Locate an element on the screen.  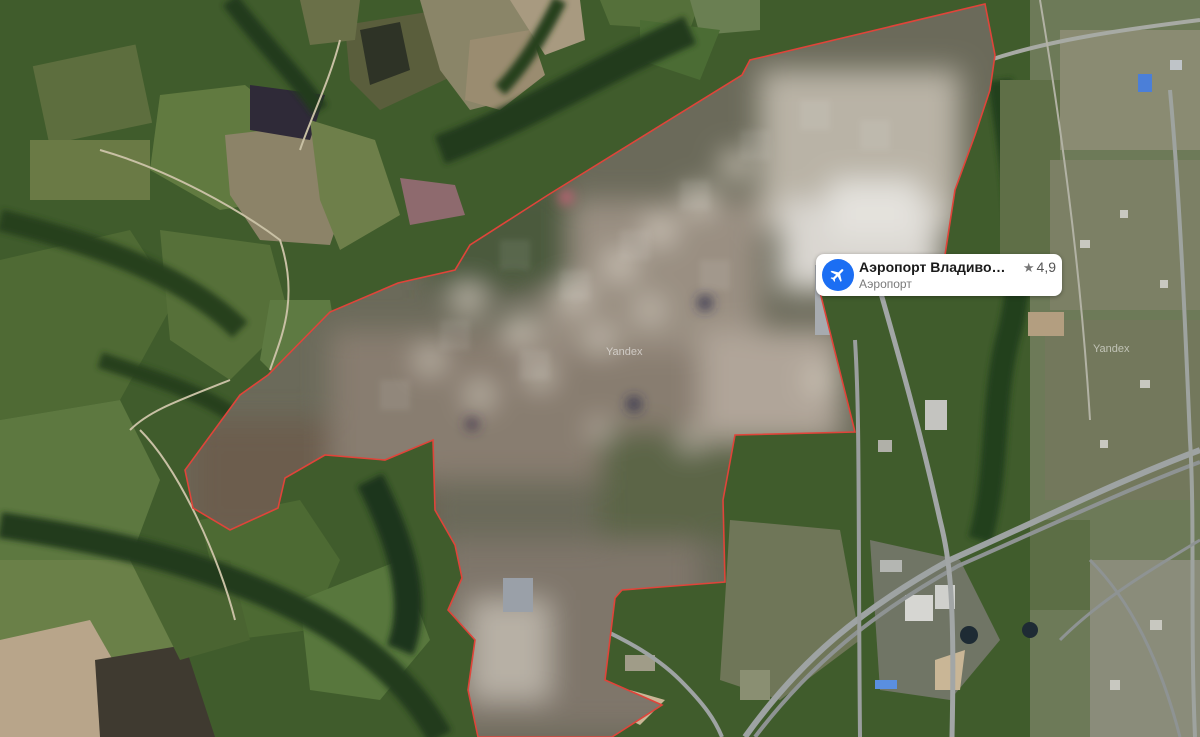
airplane-icon is located at coordinates (838, 275).